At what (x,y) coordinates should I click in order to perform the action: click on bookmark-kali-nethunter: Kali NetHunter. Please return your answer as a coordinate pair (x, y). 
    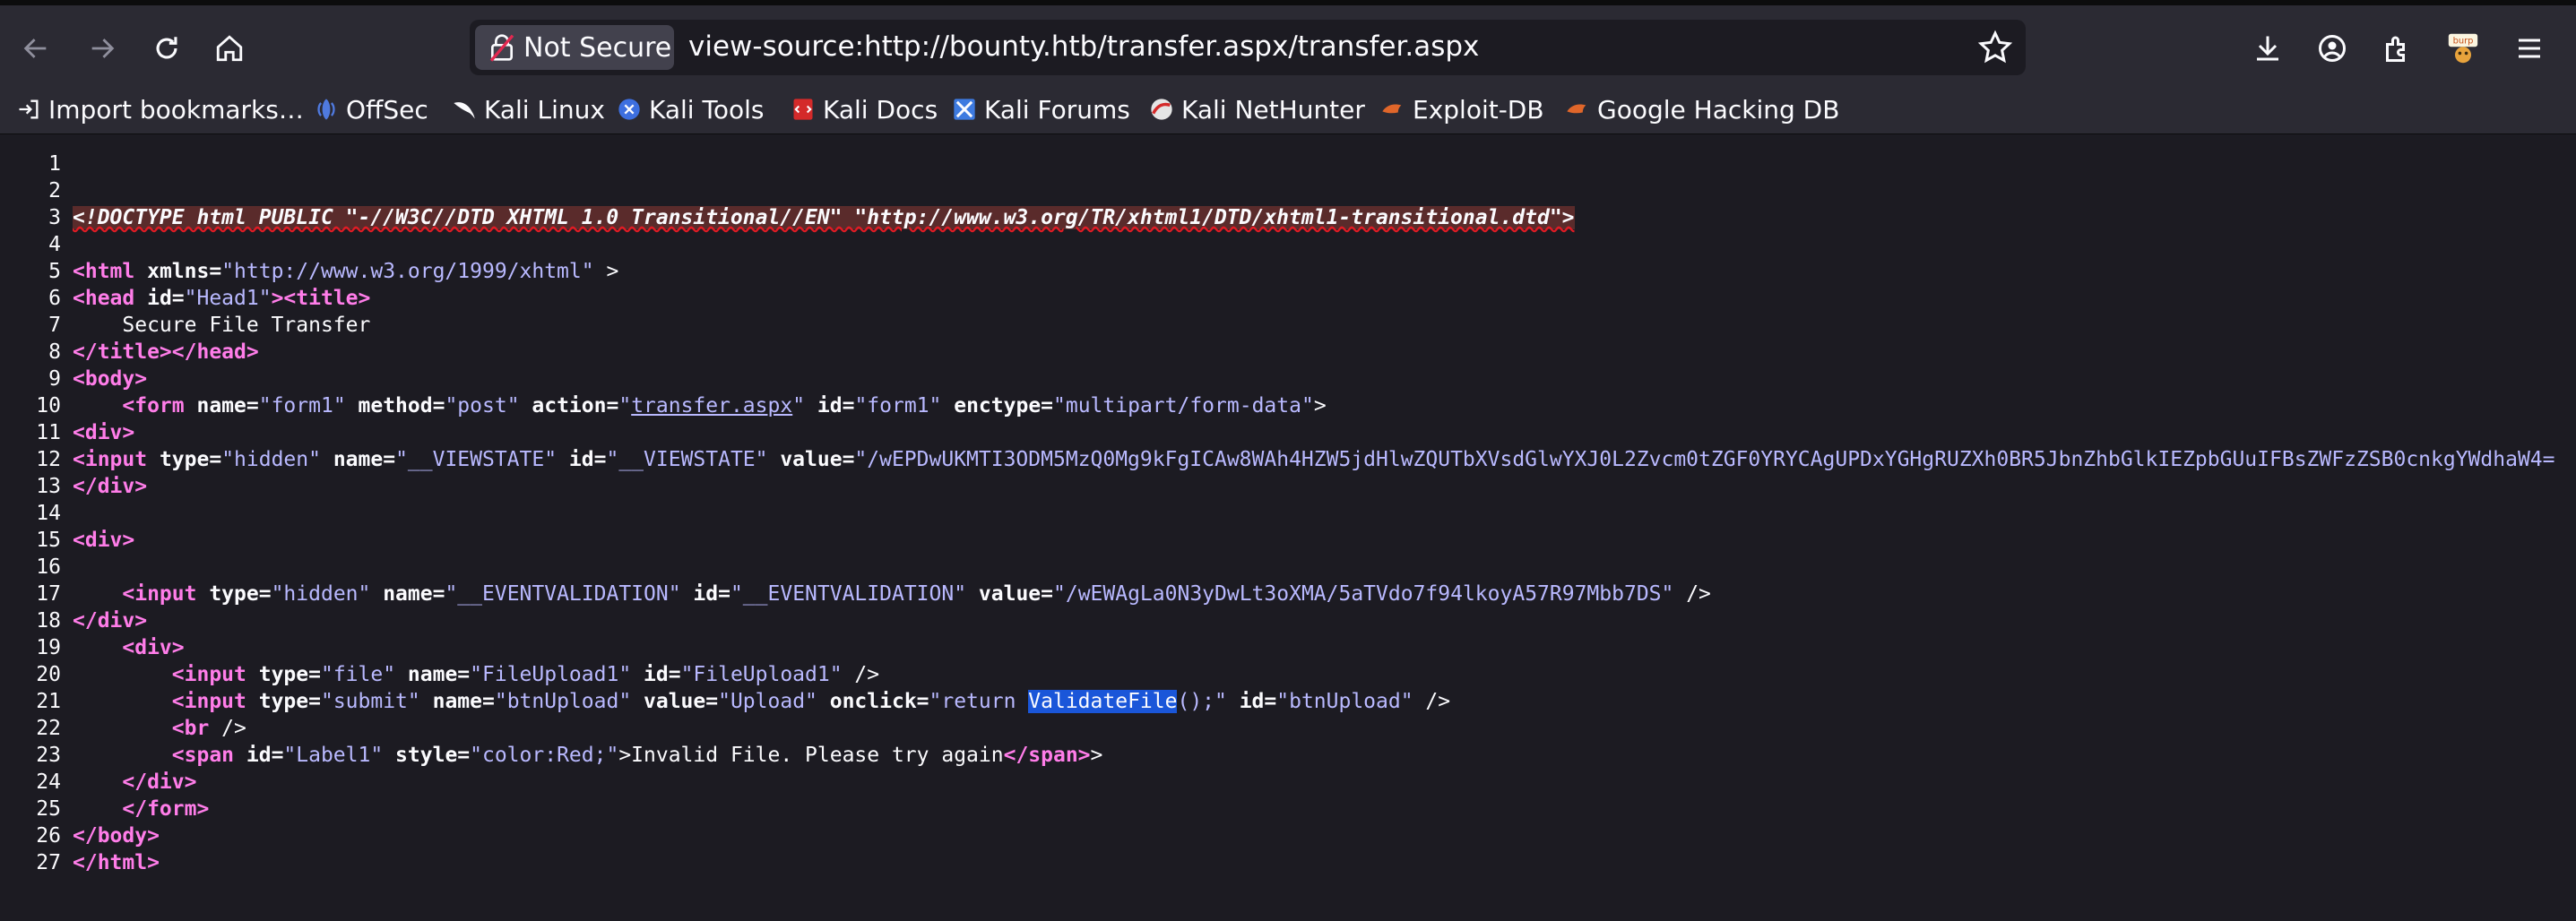
    Looking at the image, I should click on (1257, 110).